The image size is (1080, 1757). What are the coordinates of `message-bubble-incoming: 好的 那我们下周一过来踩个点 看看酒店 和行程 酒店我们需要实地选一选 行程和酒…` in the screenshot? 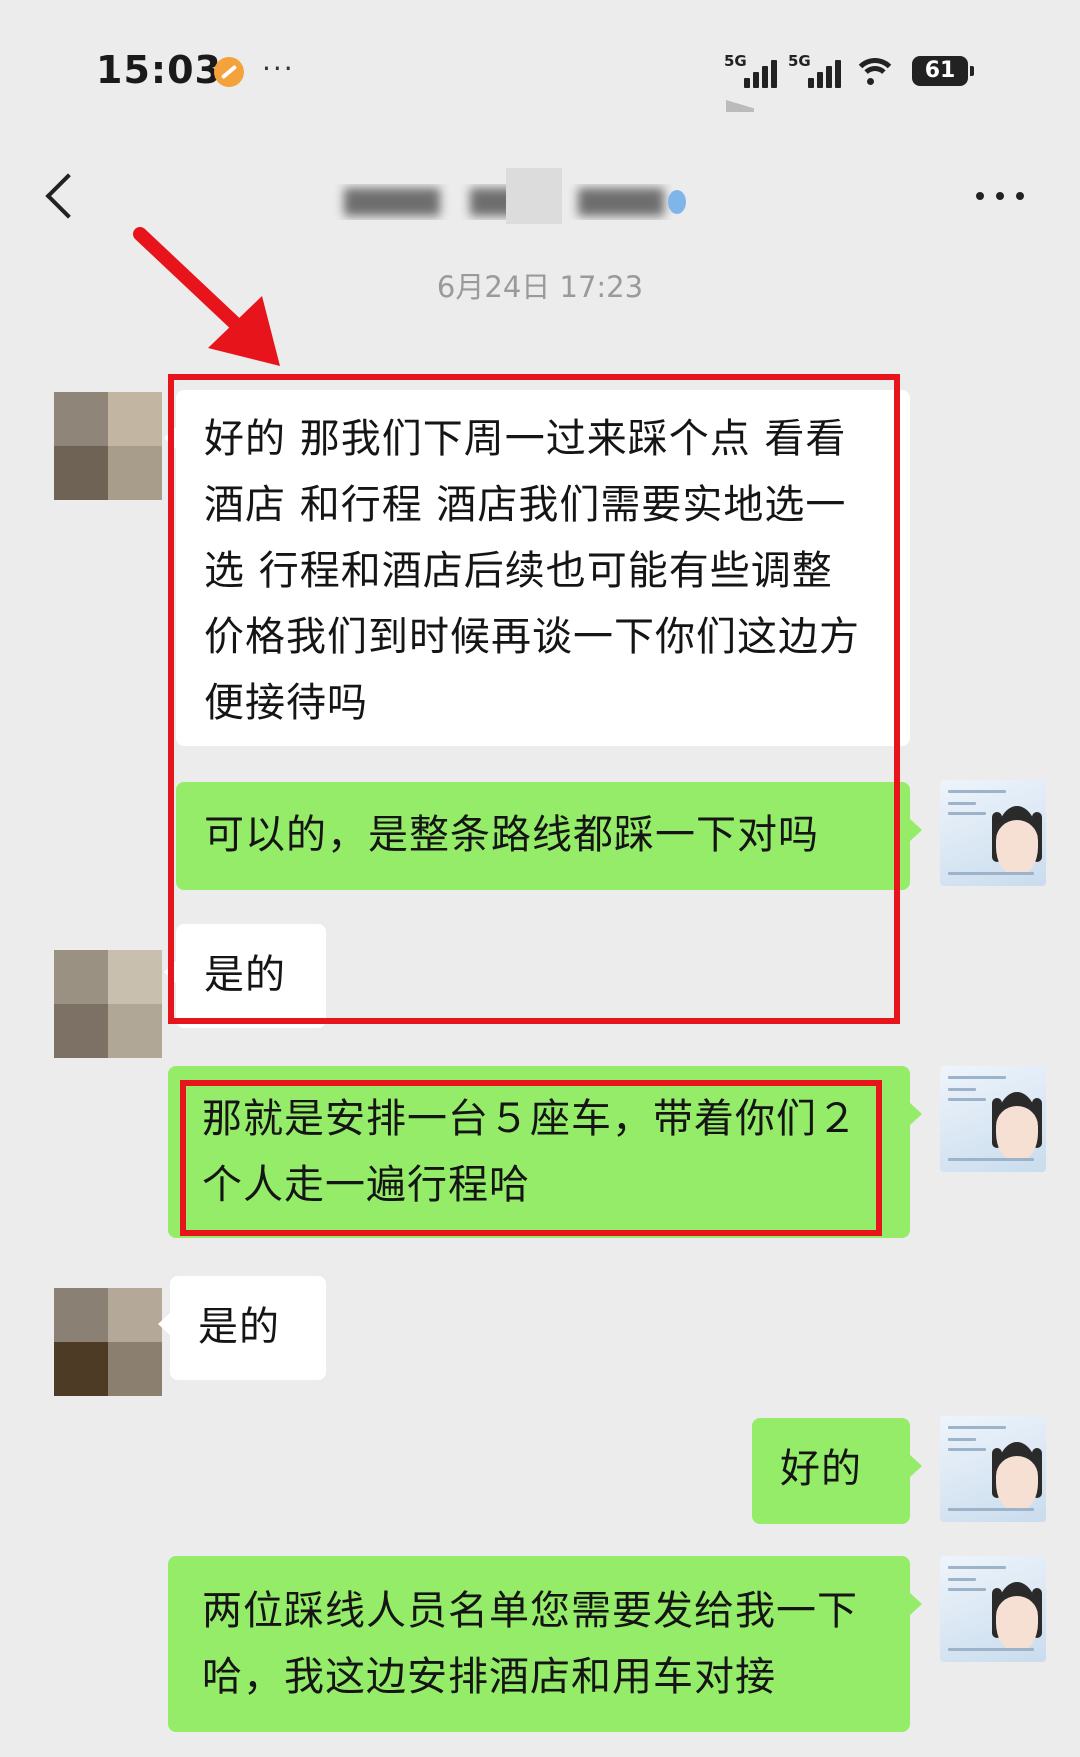 It's located at (537, 568).